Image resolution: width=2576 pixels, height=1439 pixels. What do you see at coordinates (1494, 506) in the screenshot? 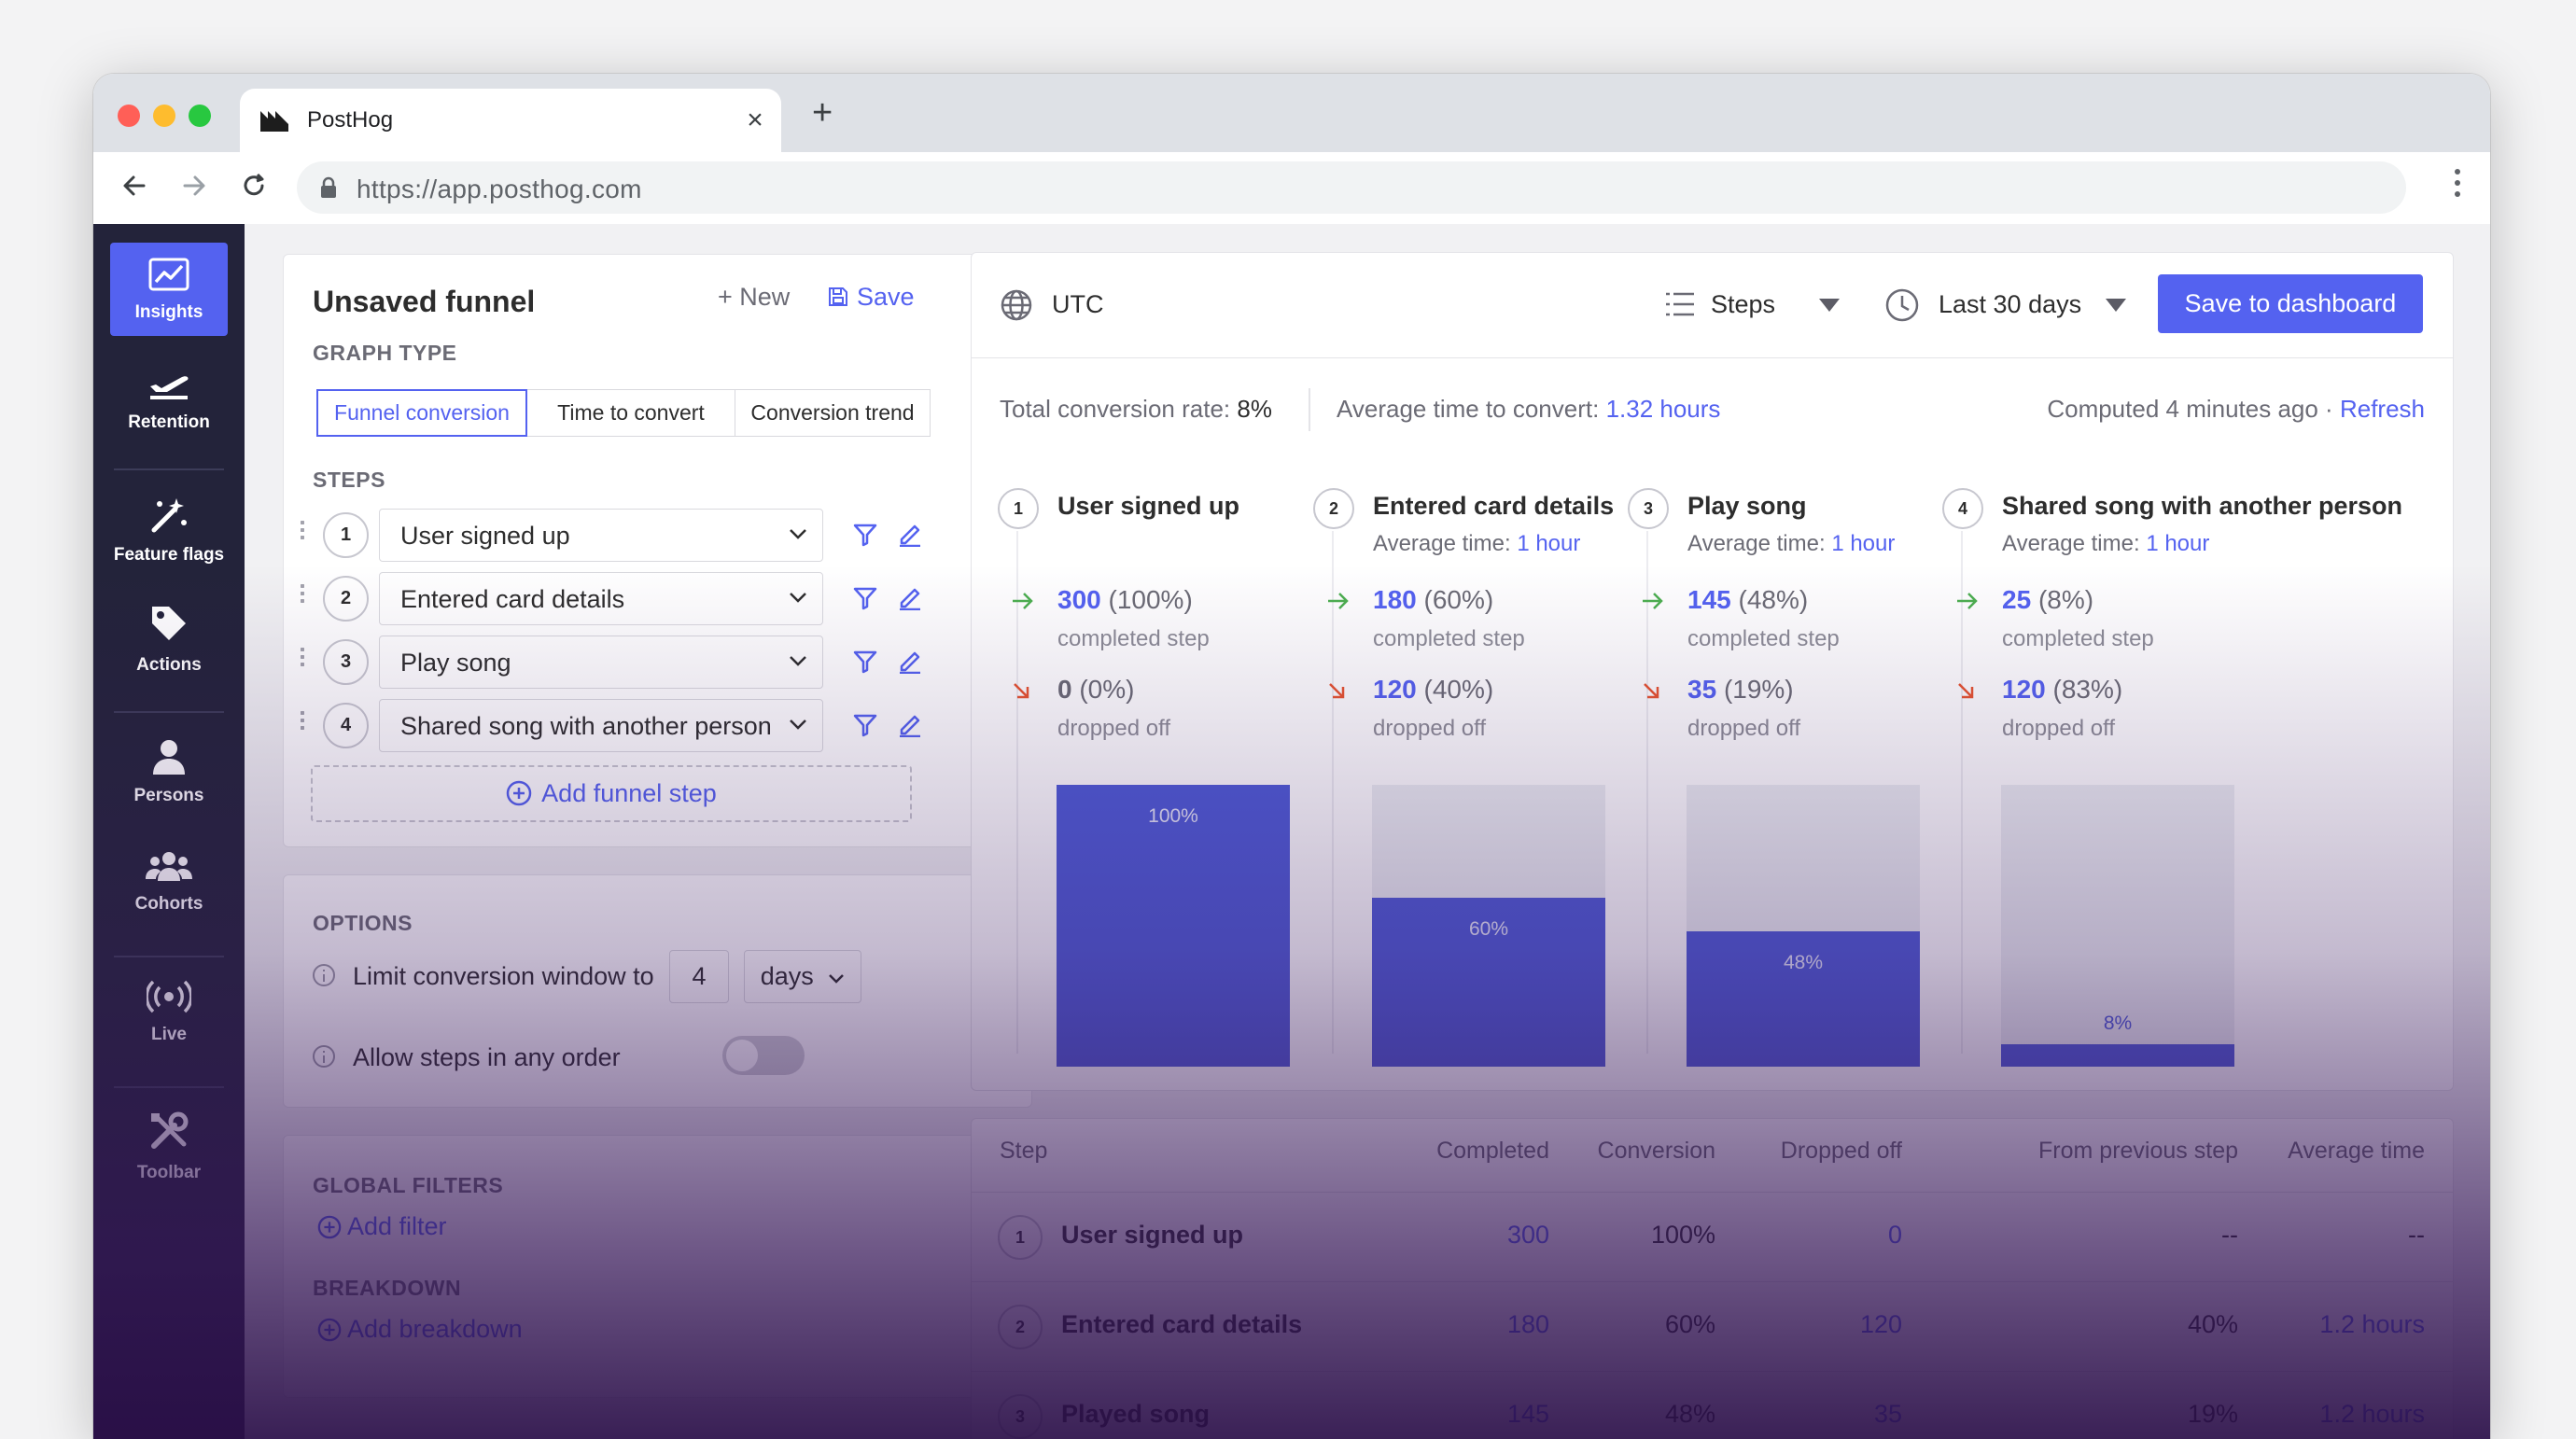
I see `step-title: Entered card details` at bounding box center [1494, 506].